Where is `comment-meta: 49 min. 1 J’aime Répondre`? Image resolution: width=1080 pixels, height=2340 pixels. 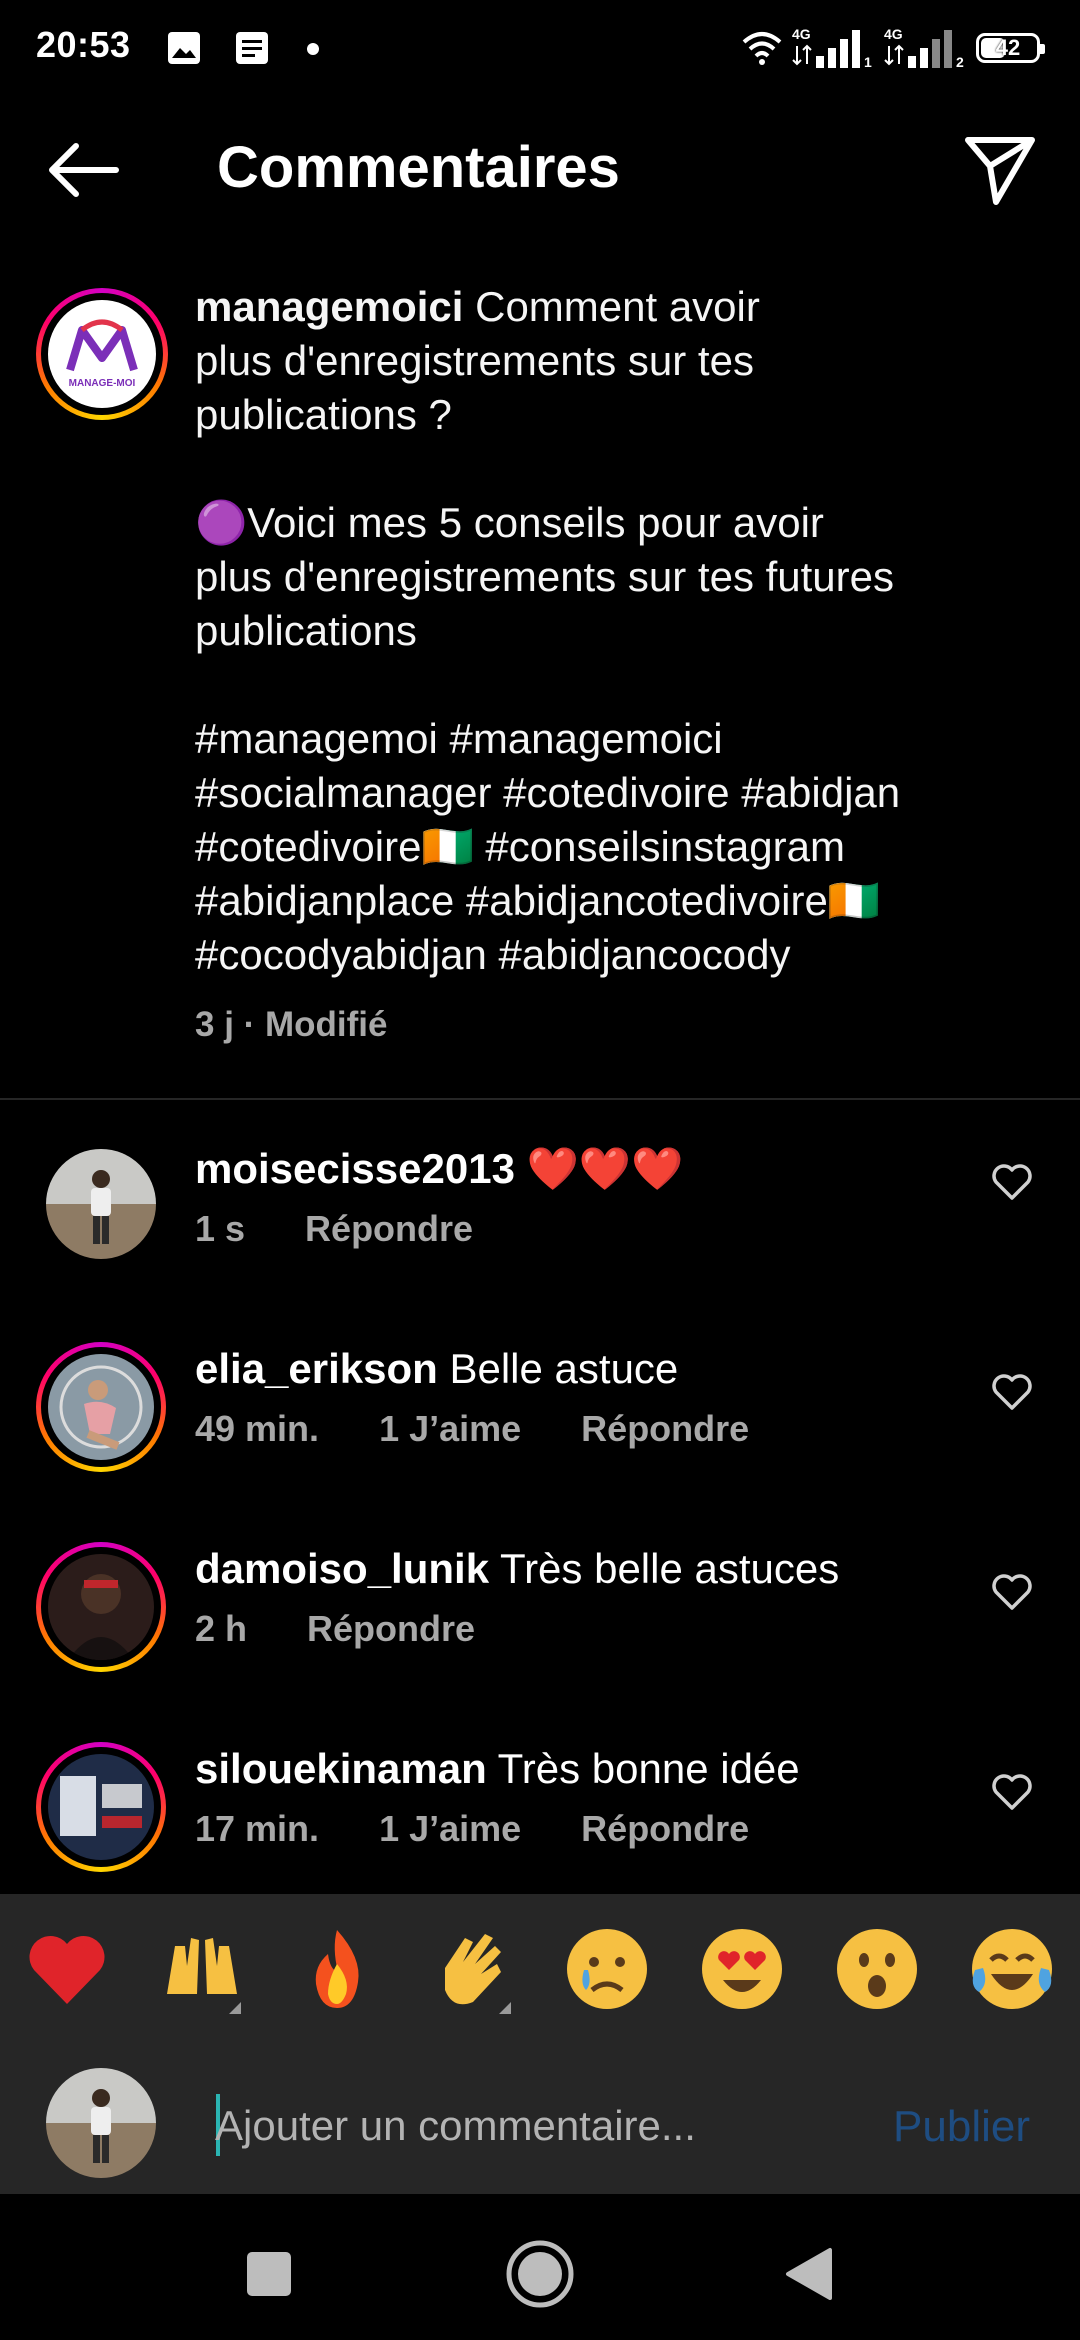 comment-meta: 49 min. 1 J’aime Répondre is located at coordinates (472, 1429).